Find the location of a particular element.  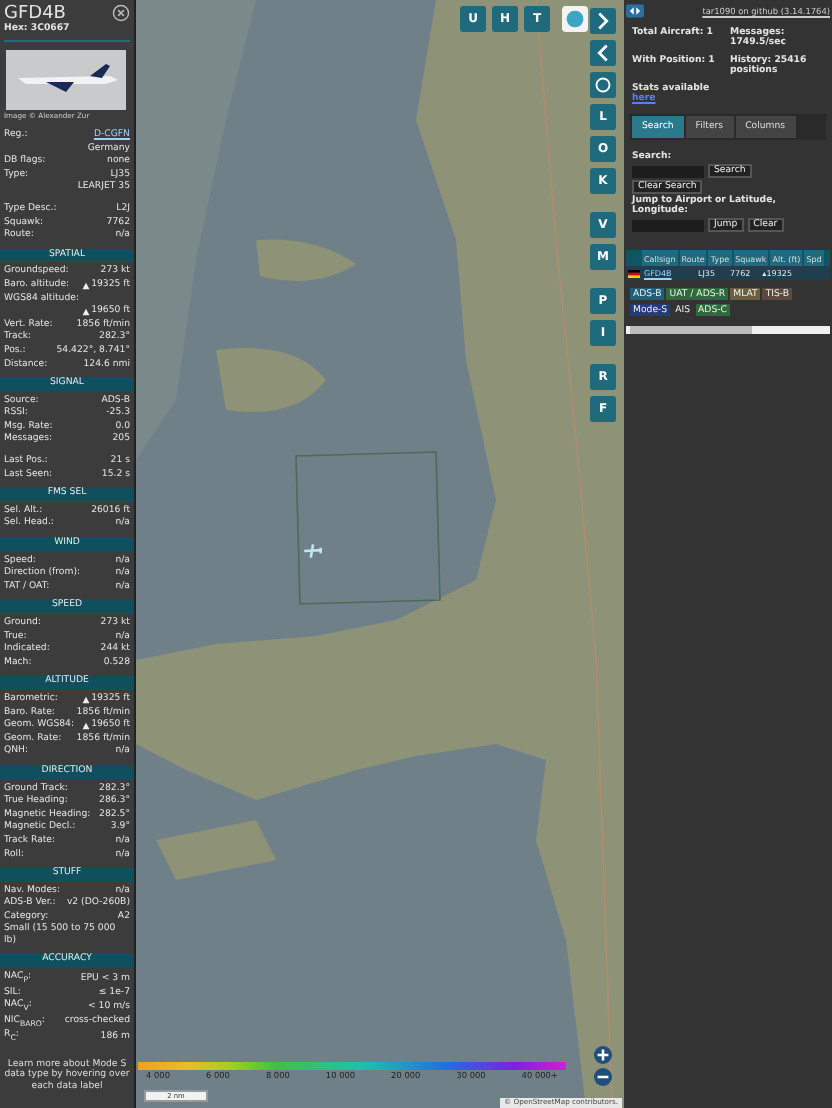

callsign-title: GFD4B is located at coordinates (35, 14).